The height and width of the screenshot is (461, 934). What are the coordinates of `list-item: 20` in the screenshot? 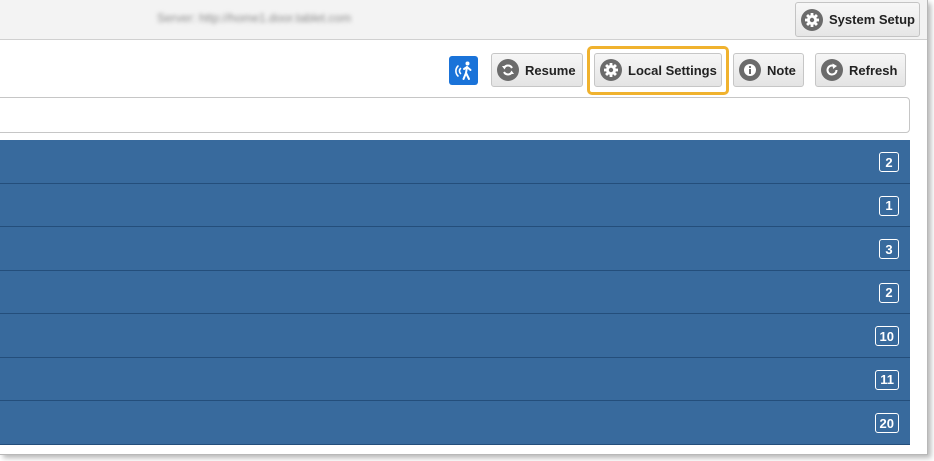 It's located at (455, 423).